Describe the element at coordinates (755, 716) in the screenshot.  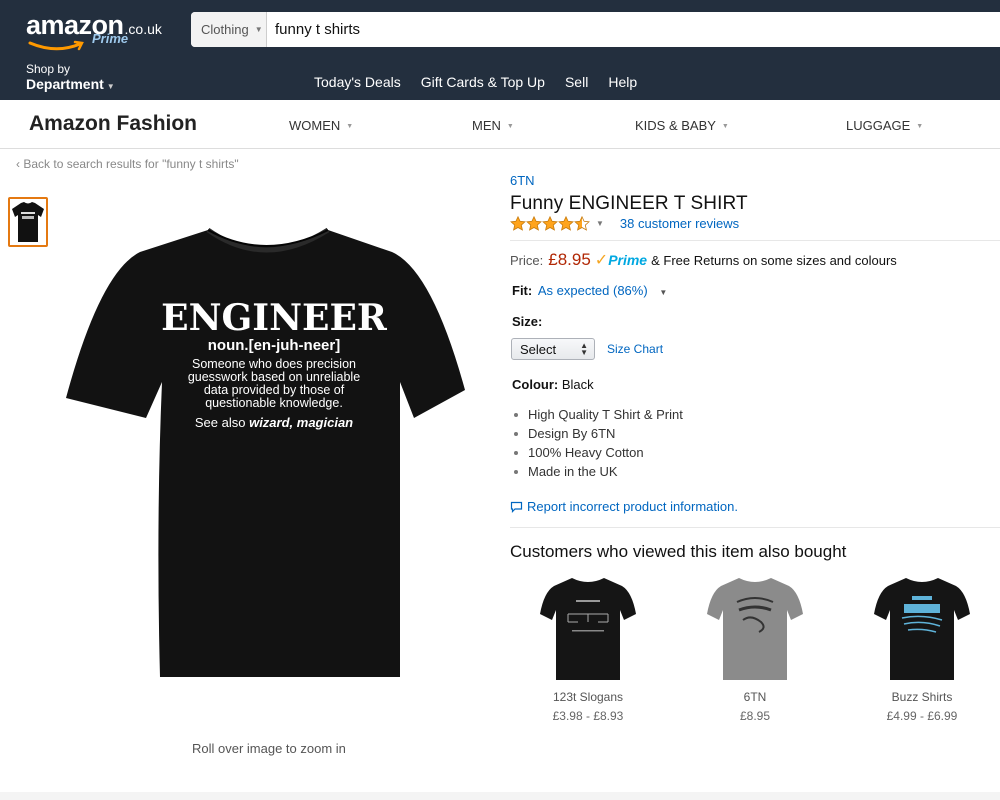
I see `recommendation-price: £8.95` at that location.